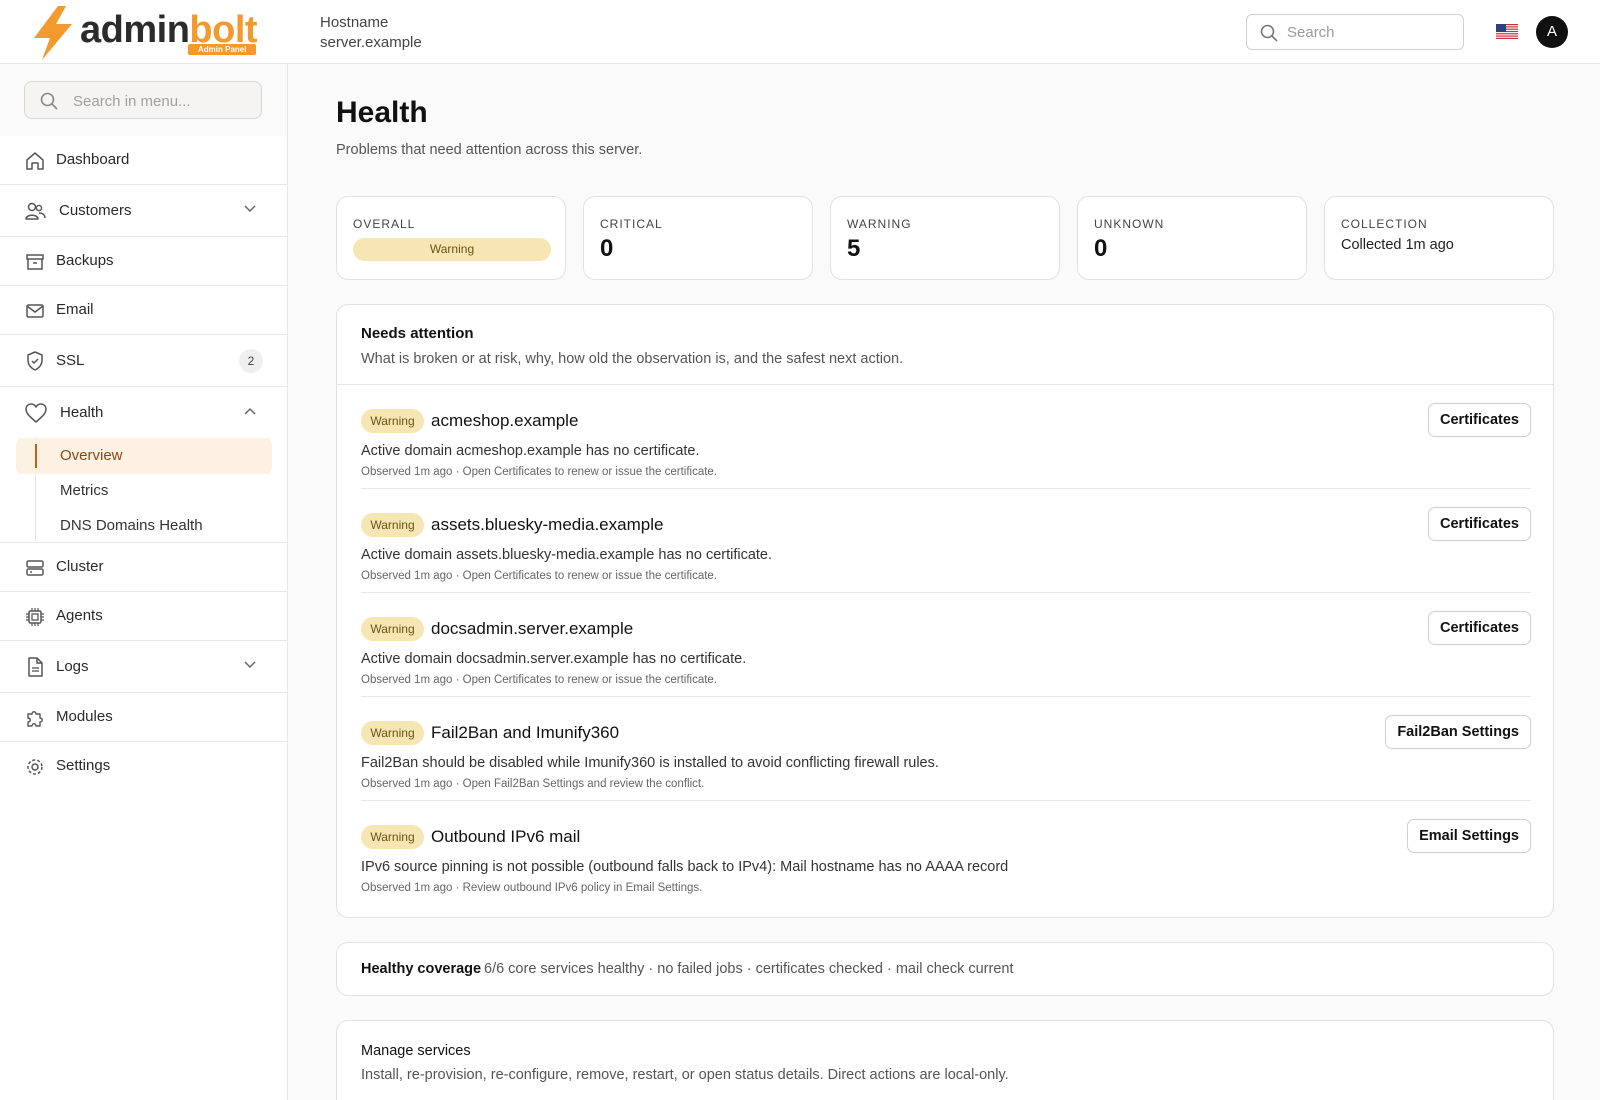  Describe the element at coordinates (36, 413) in the screenshot. I see `heart-icon` at that location.